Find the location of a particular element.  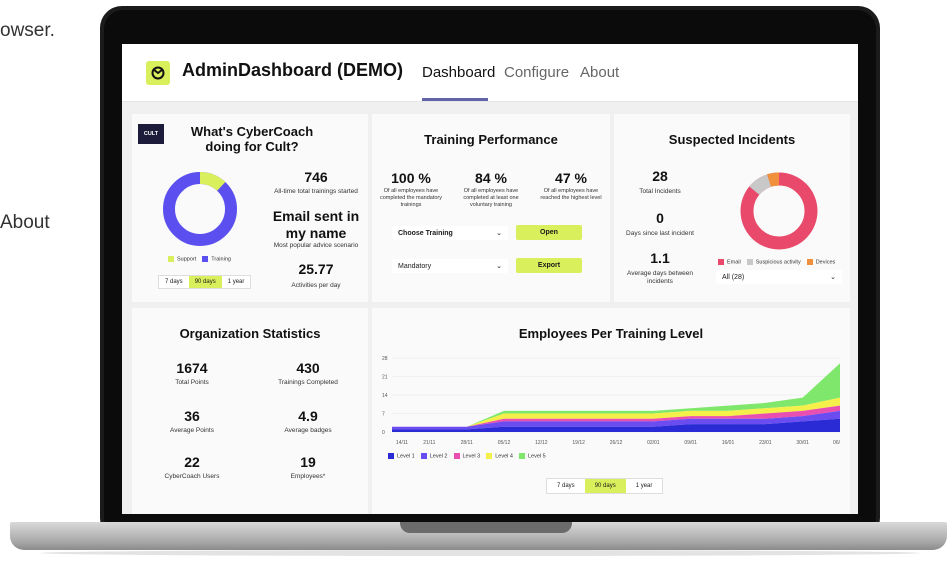

activities-per-day-value: 25.77 is located at coordinates (316, 269).